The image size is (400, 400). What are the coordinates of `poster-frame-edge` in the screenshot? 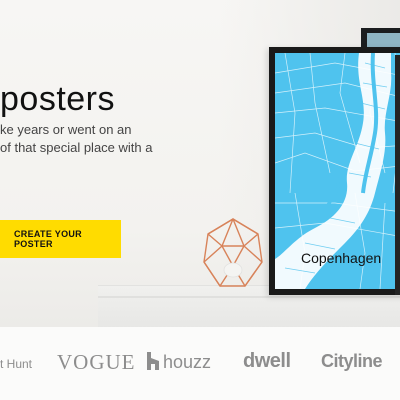 It's located at (397, 175).